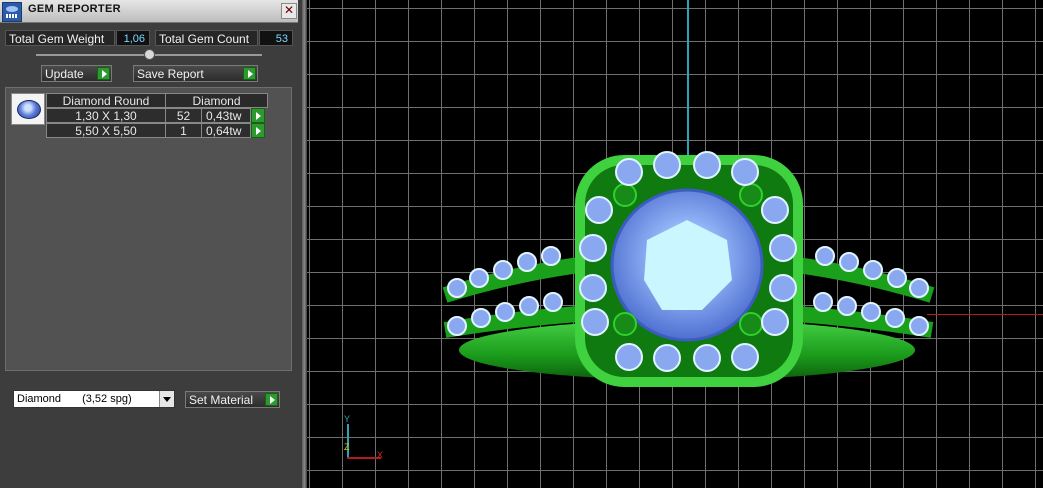 Image resolution: width=1043 pixels, height=488 pixels. Describe the element at coordinates (380, 455) in the screenshot. I see `triad-x-label: X` at that location.